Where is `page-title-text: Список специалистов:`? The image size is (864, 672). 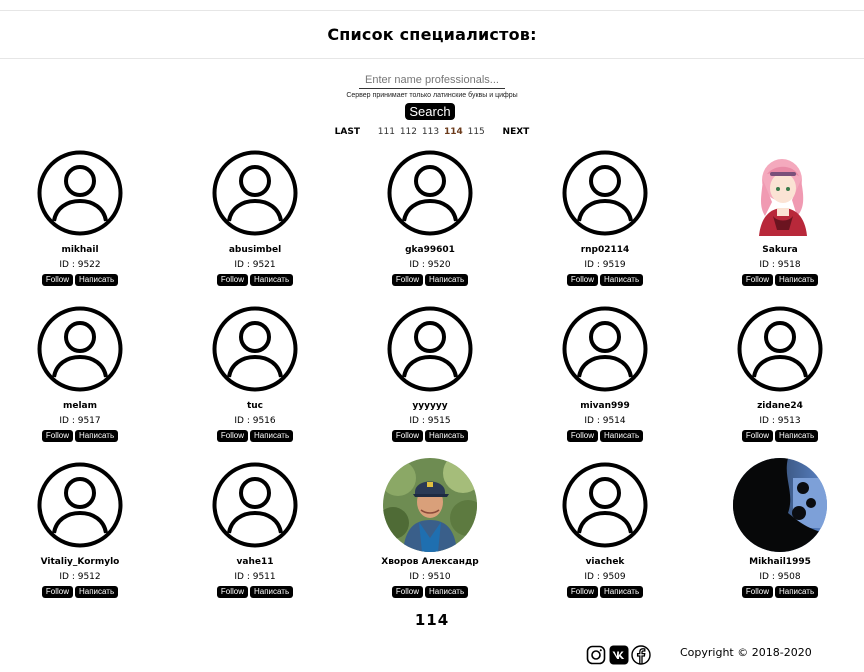
page-title-text: Список специалистов: is located at coordinates (432, 34).